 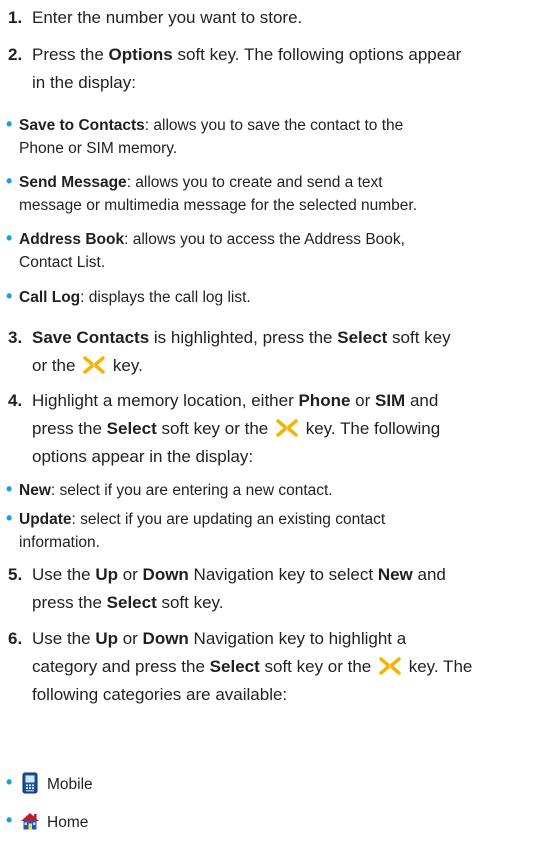 What do you see at coordinates (15, 574) in the screenshot?
I see `step-number: 5.` at bounding box center [15, 574].